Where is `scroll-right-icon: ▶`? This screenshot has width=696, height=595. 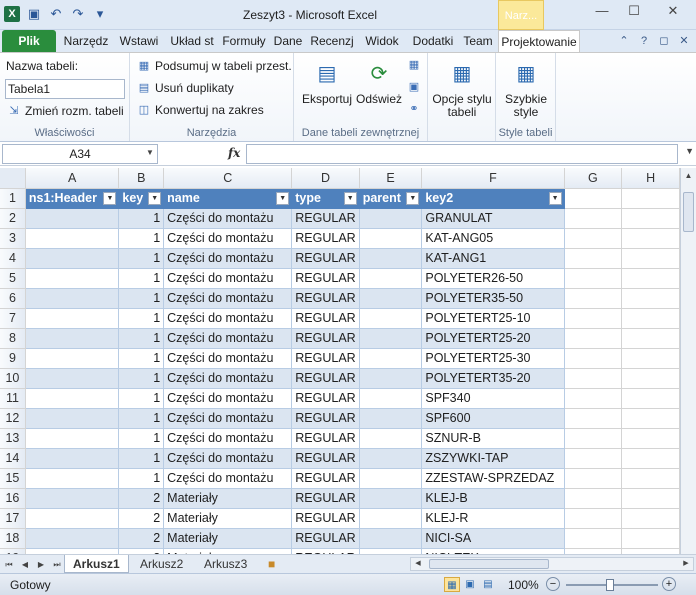 scroll-right-icon: ▶ is located at coordinates (686, 564).